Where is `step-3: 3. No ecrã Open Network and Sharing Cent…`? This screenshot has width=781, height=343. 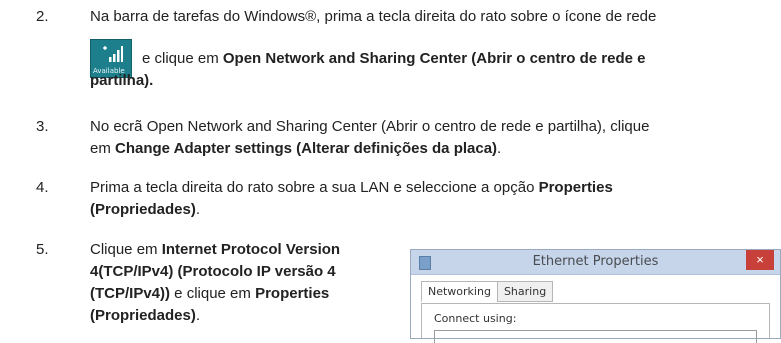
step-3: 3. No ecrã Open Network and Sharing Cent… is located at coordinates (408, 139).